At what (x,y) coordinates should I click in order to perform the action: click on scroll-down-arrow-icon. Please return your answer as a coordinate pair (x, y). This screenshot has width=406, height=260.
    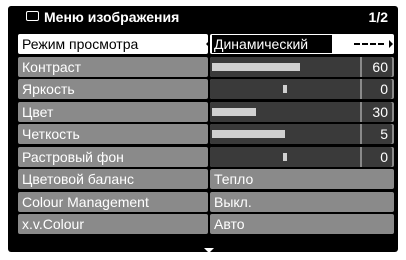
    Looking at the image, I should click on (209, 250).